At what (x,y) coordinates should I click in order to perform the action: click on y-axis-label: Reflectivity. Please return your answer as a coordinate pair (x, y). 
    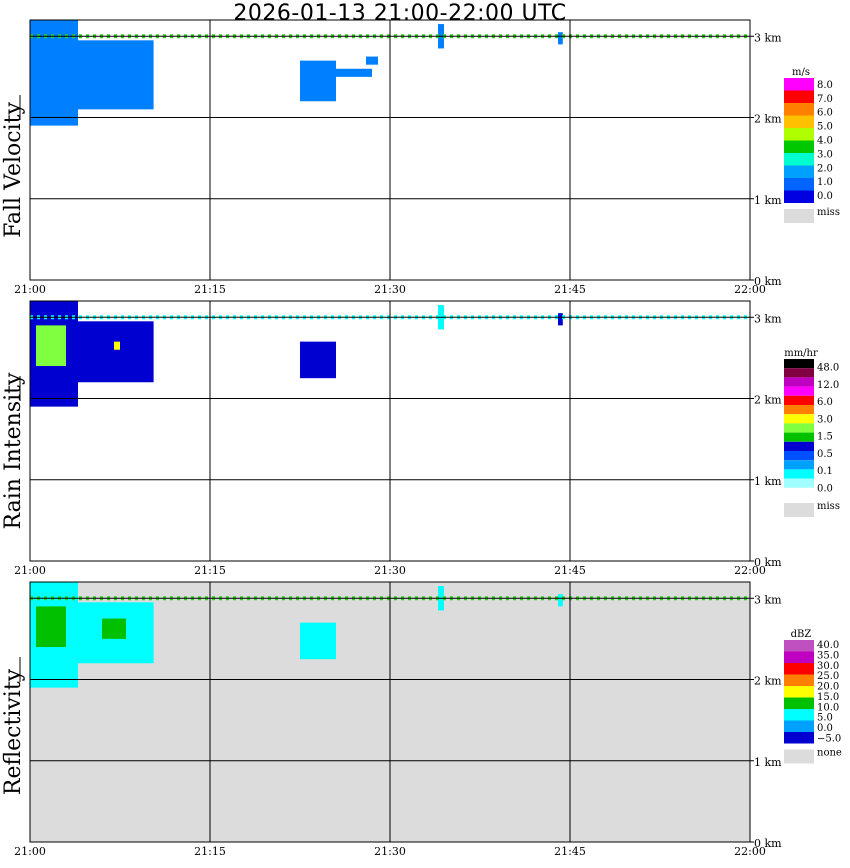
    Looking at the image, I should click on (13, 731).